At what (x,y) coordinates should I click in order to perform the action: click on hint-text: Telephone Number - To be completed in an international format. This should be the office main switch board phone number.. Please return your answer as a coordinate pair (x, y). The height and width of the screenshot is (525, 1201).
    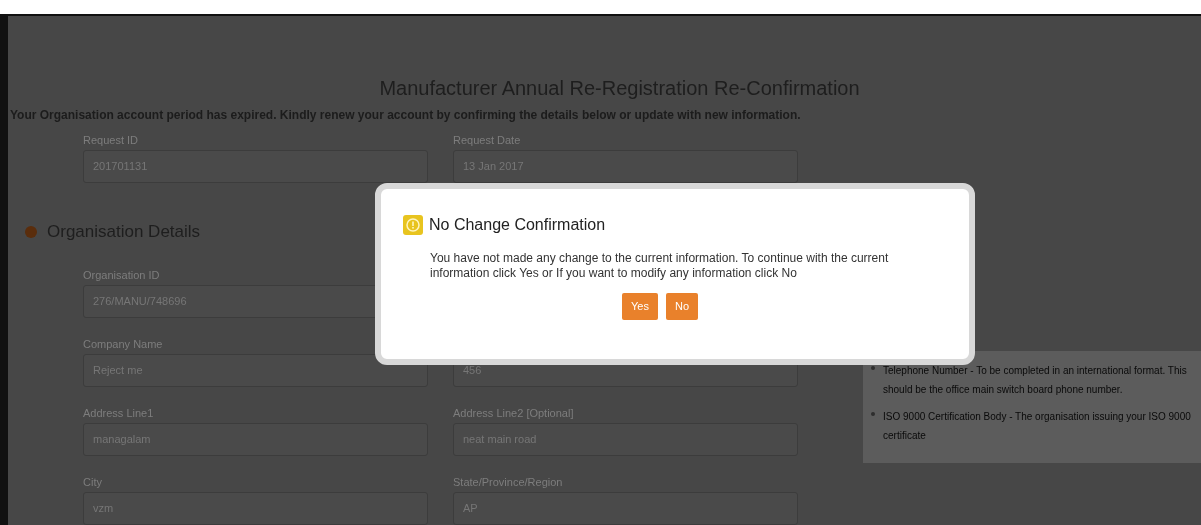
    Looking at the image, I should click on (1035, 380).